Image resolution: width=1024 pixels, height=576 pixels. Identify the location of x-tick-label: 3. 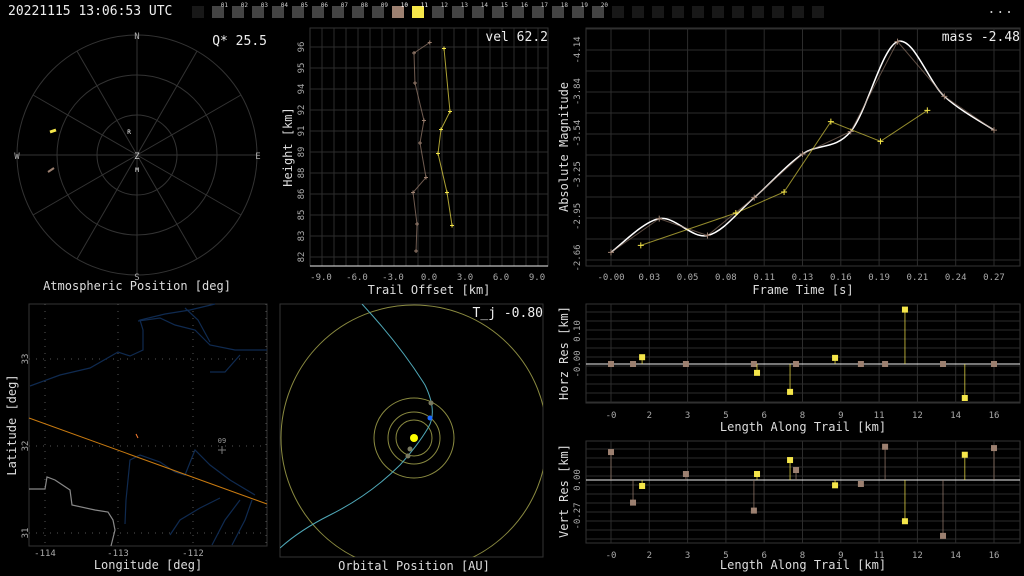
(687, 556).